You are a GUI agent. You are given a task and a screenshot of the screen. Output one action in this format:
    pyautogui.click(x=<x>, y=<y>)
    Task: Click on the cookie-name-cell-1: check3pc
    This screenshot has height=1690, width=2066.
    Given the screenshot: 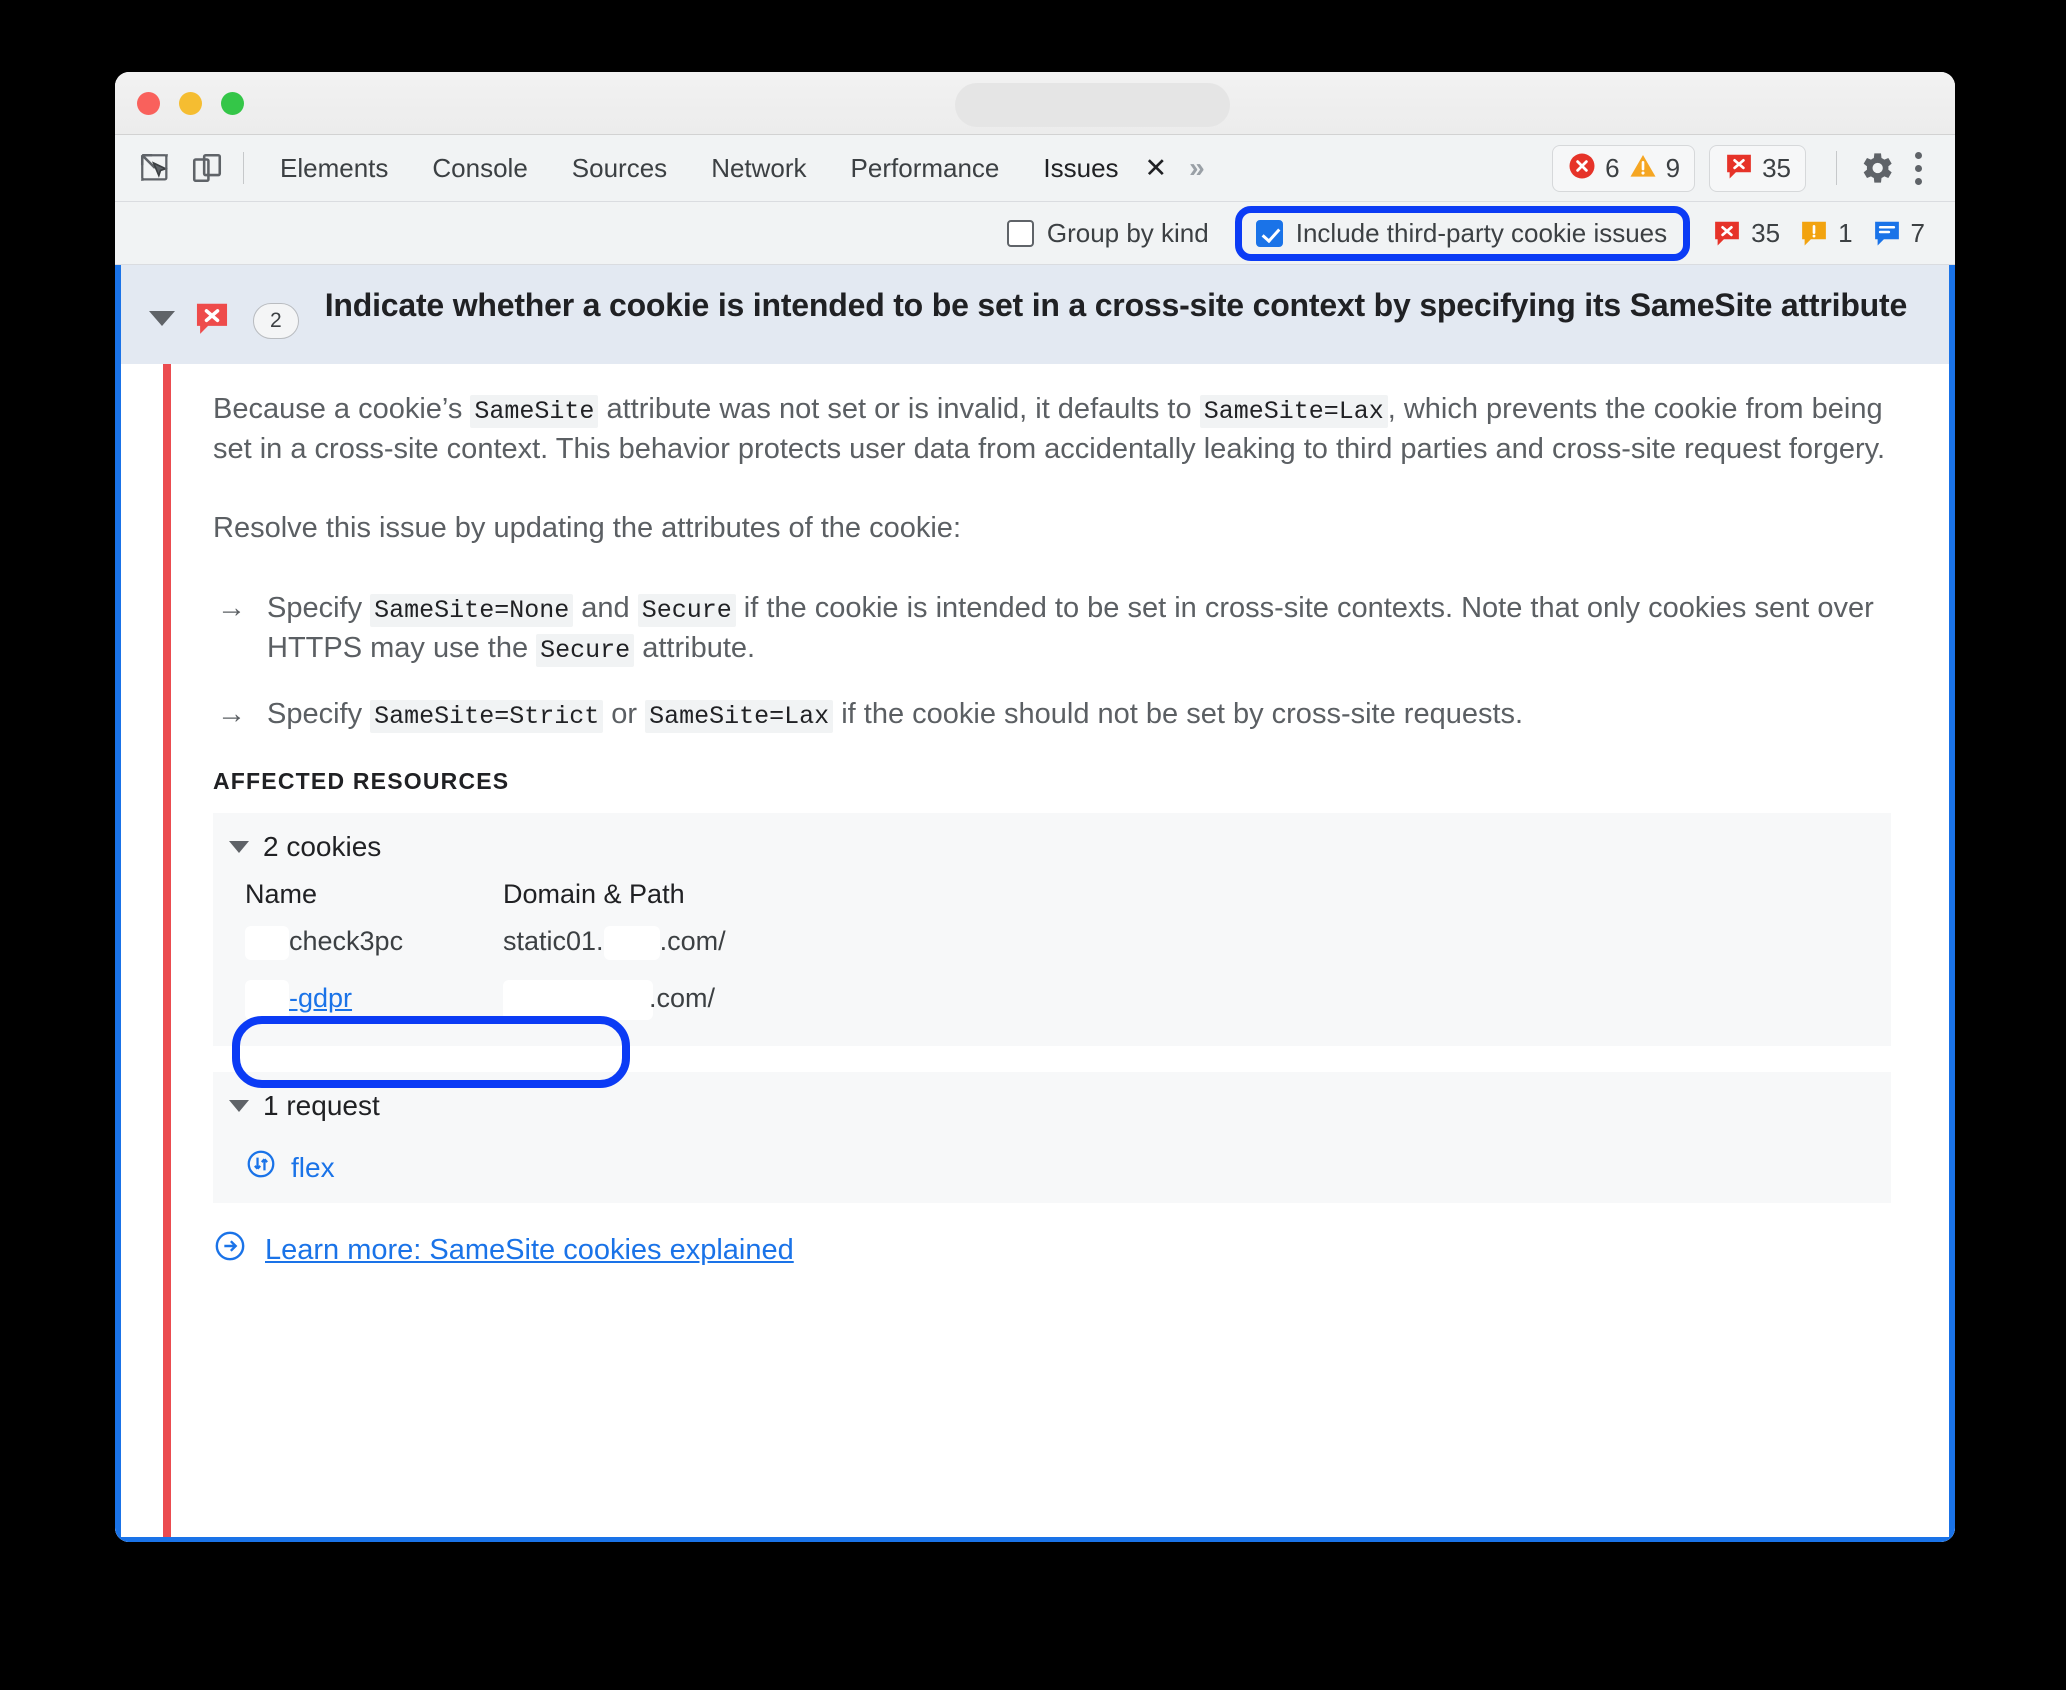 What is the action you would take?
    pyautogui.click(x=374, y=943)
    